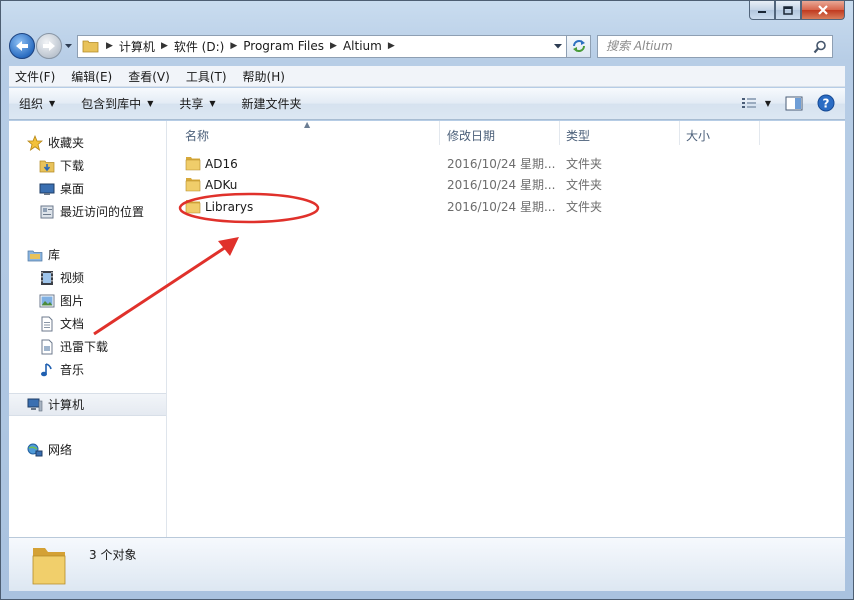  I want to click on refresh-button, so click(579, 46).